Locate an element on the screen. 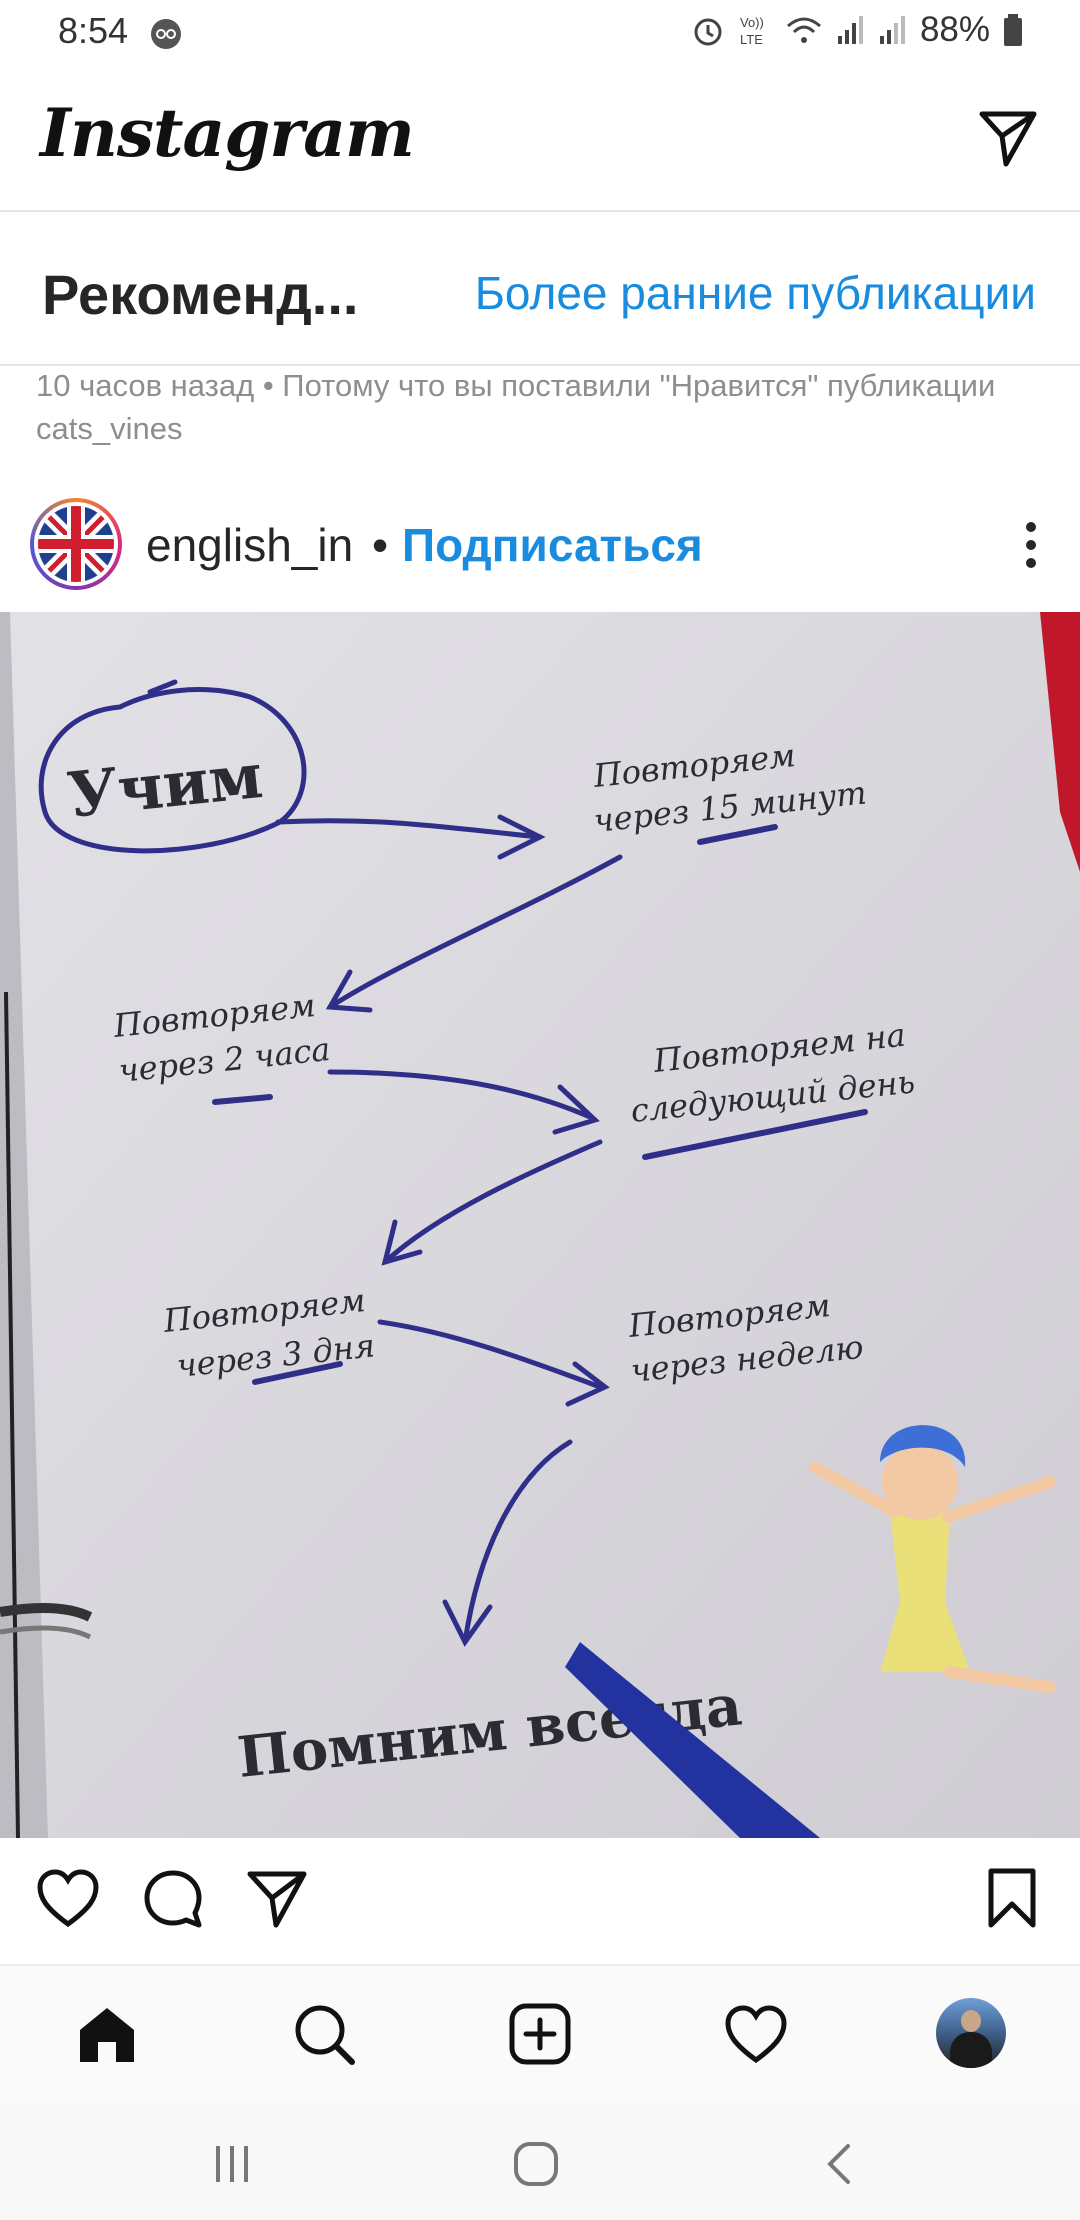  post-actions is located at coordinates (540, 1902).